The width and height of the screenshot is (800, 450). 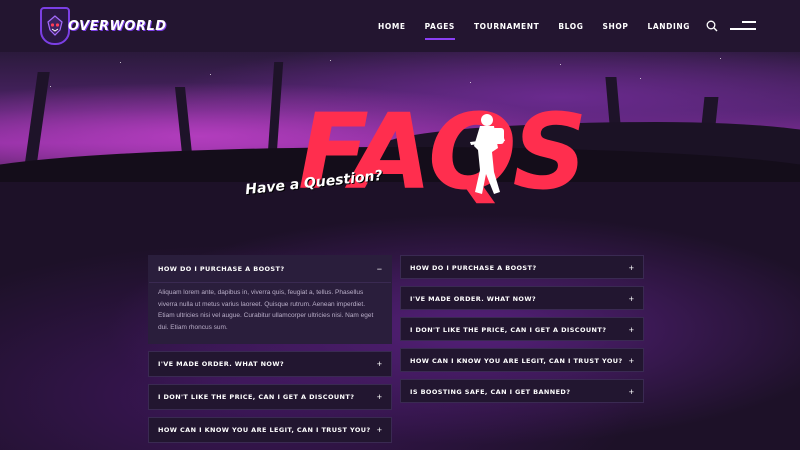 What do you see at coordinates (712, 26) in the screenshot?
I see `search-icon` at bounding box center [712, 26].